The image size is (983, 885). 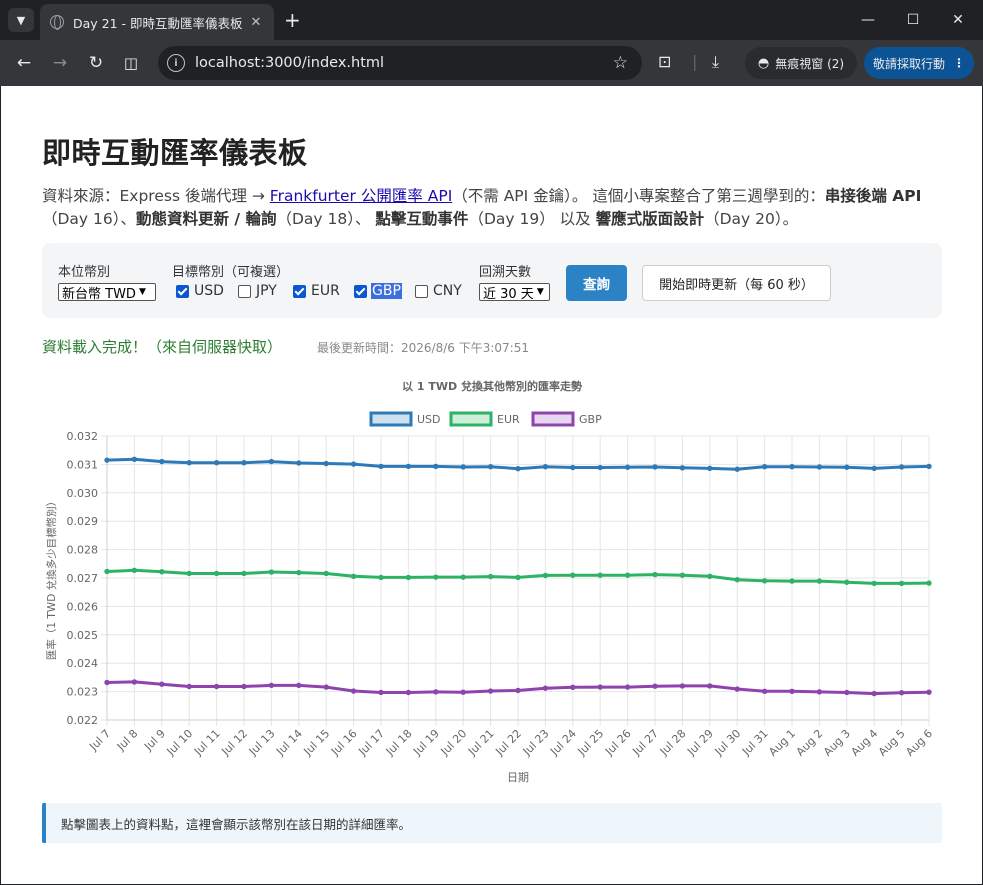 What do you see at coordinates (176, 63) in the screenshot?
I see `site-info-icon: i` at bounding box center [176, 63].